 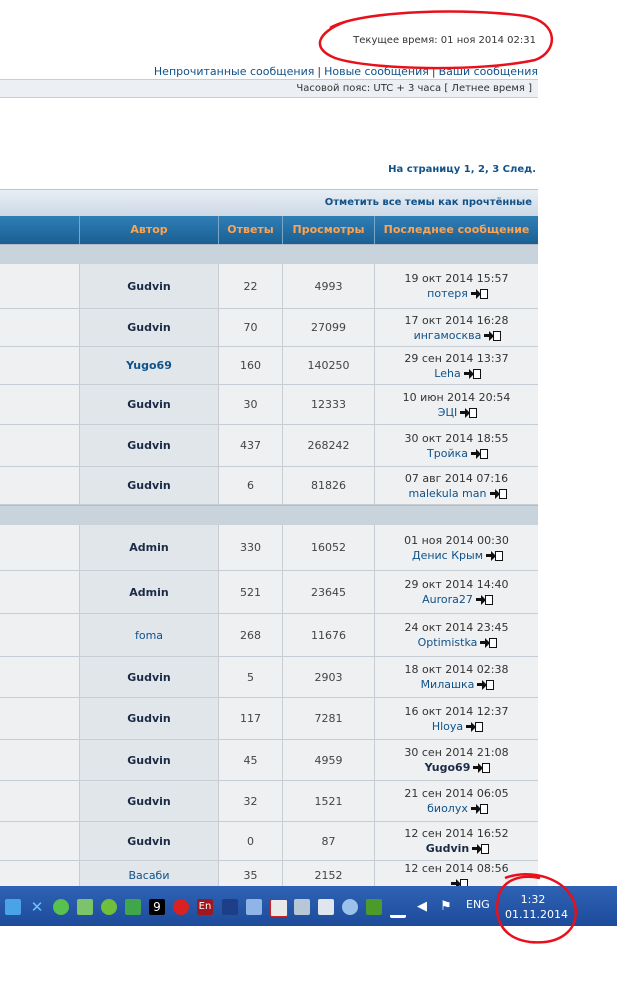 What do you see at coordinates (302, 907) in the screenshot?
I see `device-icon` at bounding box center [302, 907].